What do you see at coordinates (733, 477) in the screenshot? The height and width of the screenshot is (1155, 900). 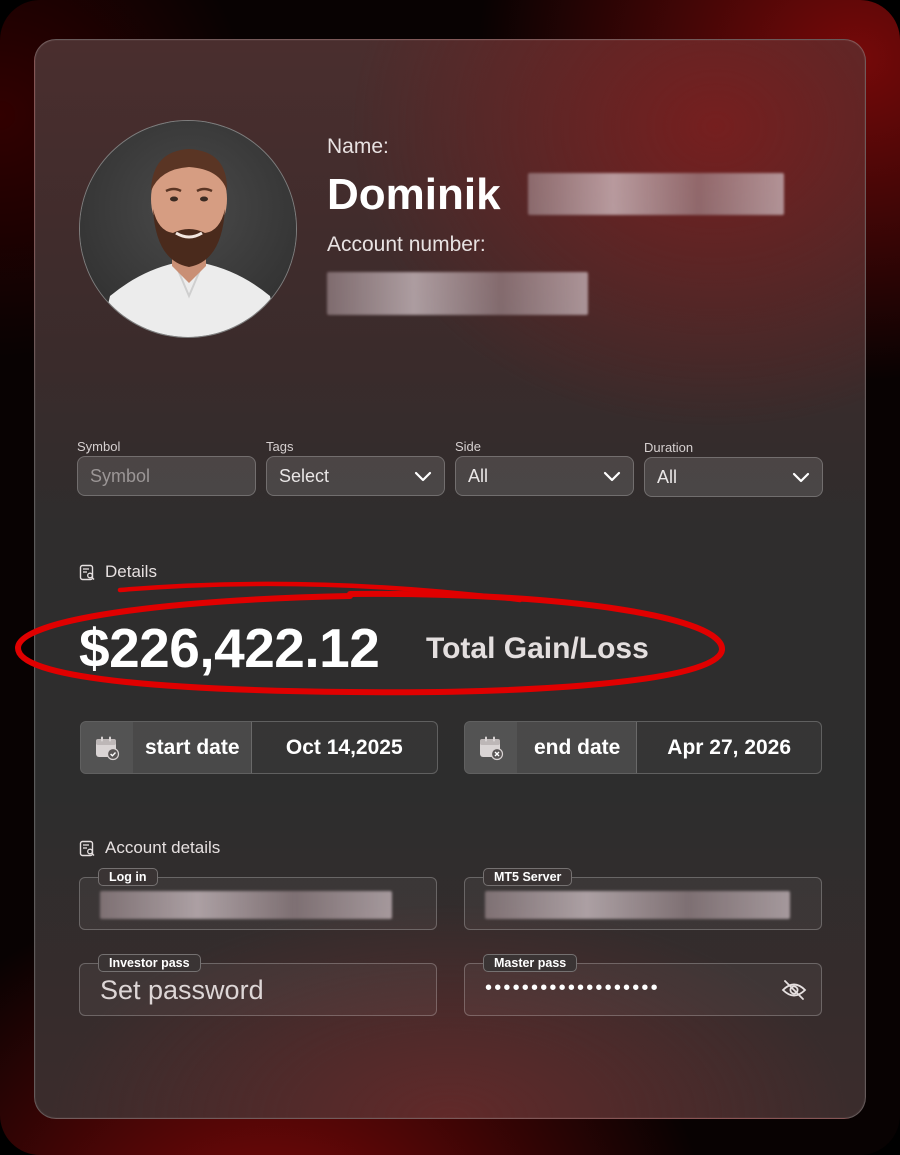 I see `duration-select: All` at bounding box center [733, 477].